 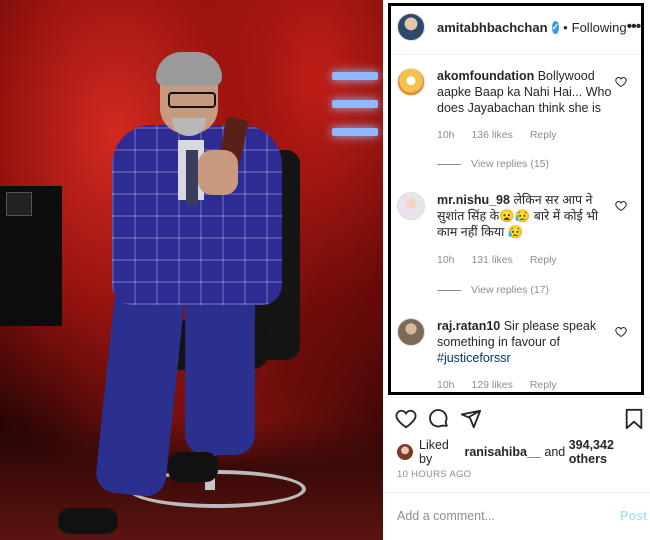 I want to click on likes-summary: Liked by ranisahiba__ and 394,342 others, so click(x=522, y=452).